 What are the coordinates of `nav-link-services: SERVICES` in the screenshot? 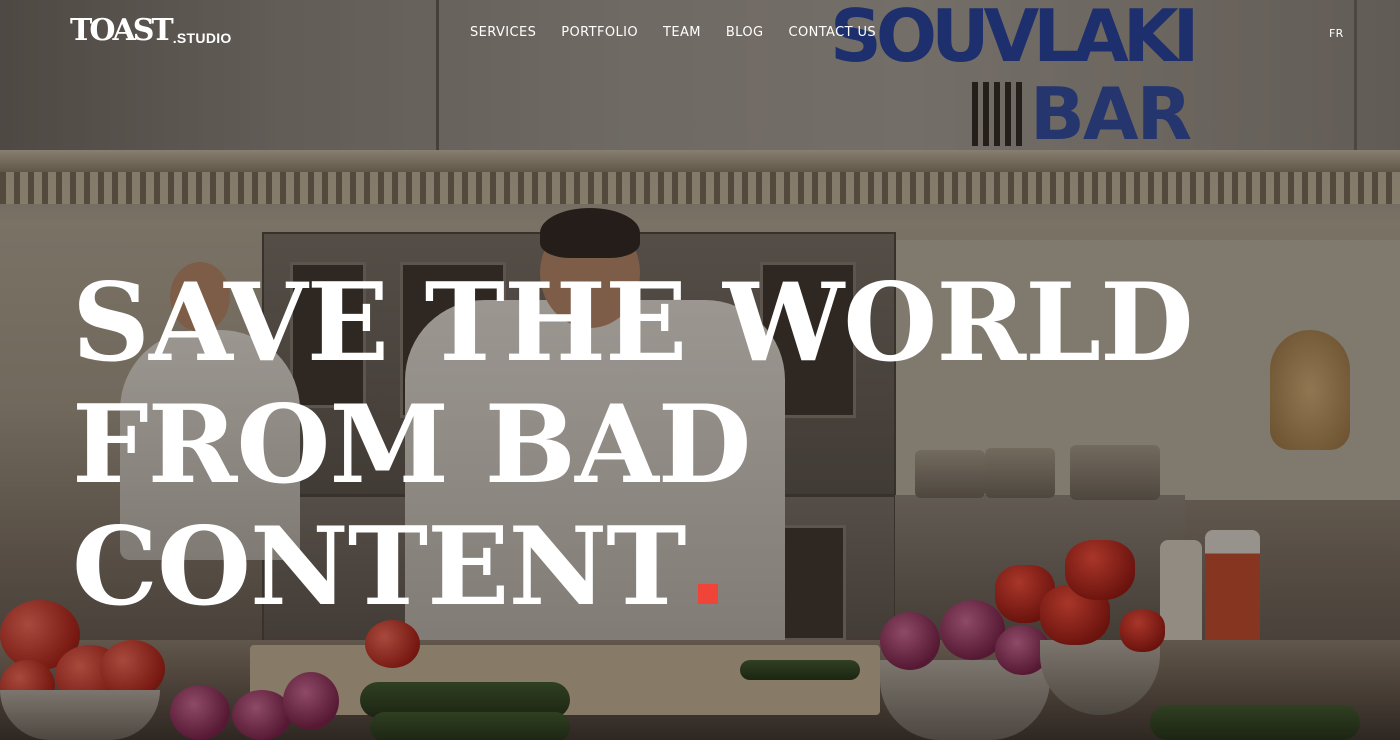 It's located at (503, 33).